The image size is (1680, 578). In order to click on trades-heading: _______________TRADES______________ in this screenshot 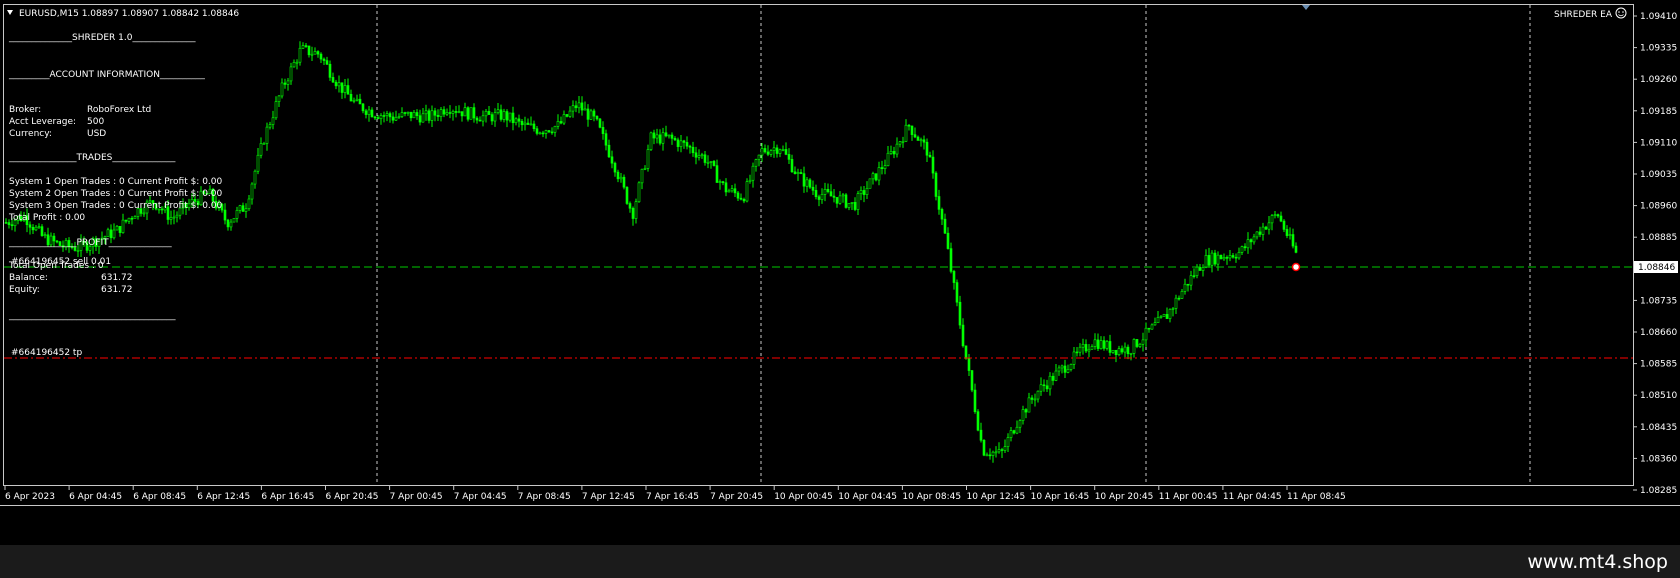, I will do `click(92, 158)`.